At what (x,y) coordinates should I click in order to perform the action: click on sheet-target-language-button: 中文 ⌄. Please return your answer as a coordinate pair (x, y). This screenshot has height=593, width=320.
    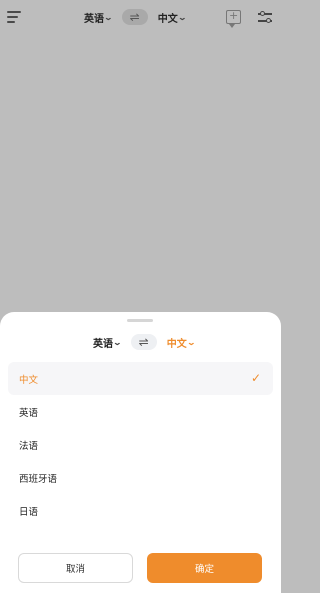
    Looking at the image, I should click on (181, 342).